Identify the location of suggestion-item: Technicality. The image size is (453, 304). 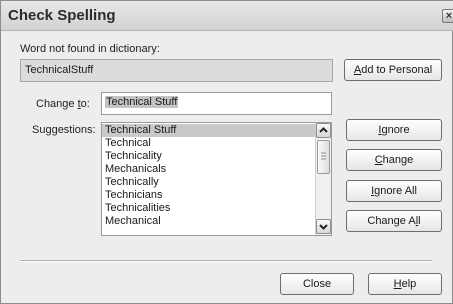
(208, 156).